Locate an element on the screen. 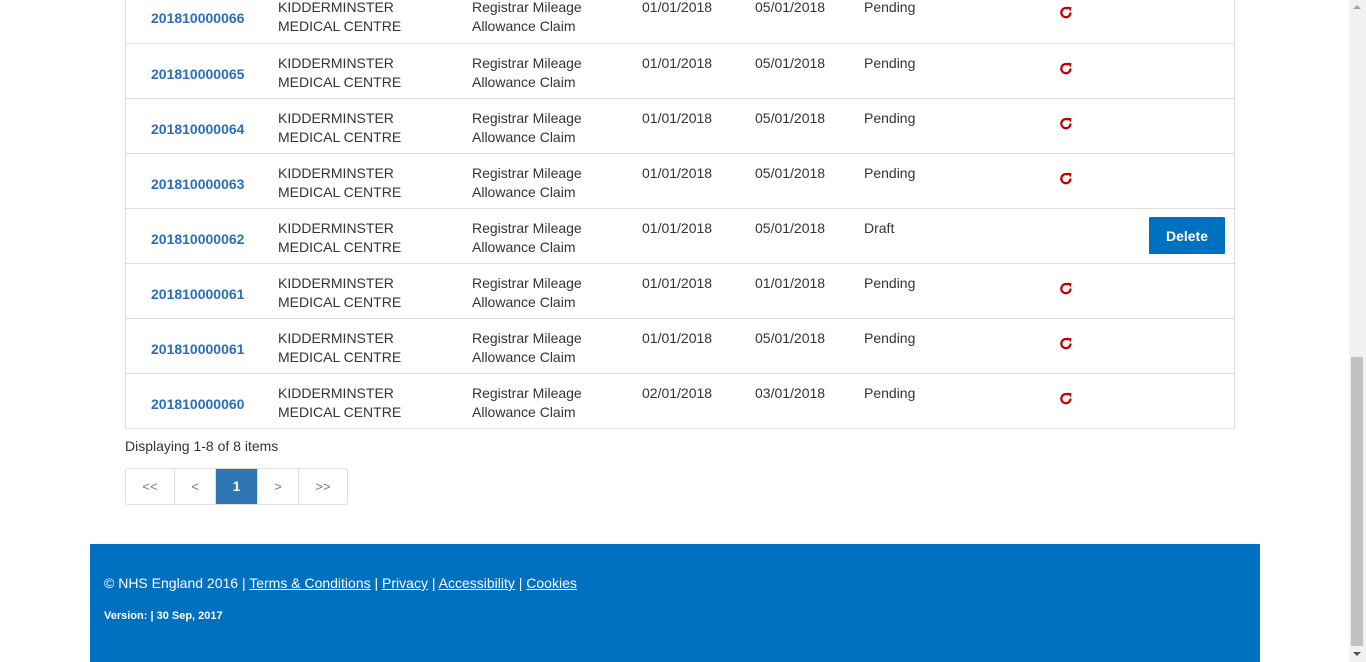  terms-link: Terms & Conditions is located at coordinates (309, 583).